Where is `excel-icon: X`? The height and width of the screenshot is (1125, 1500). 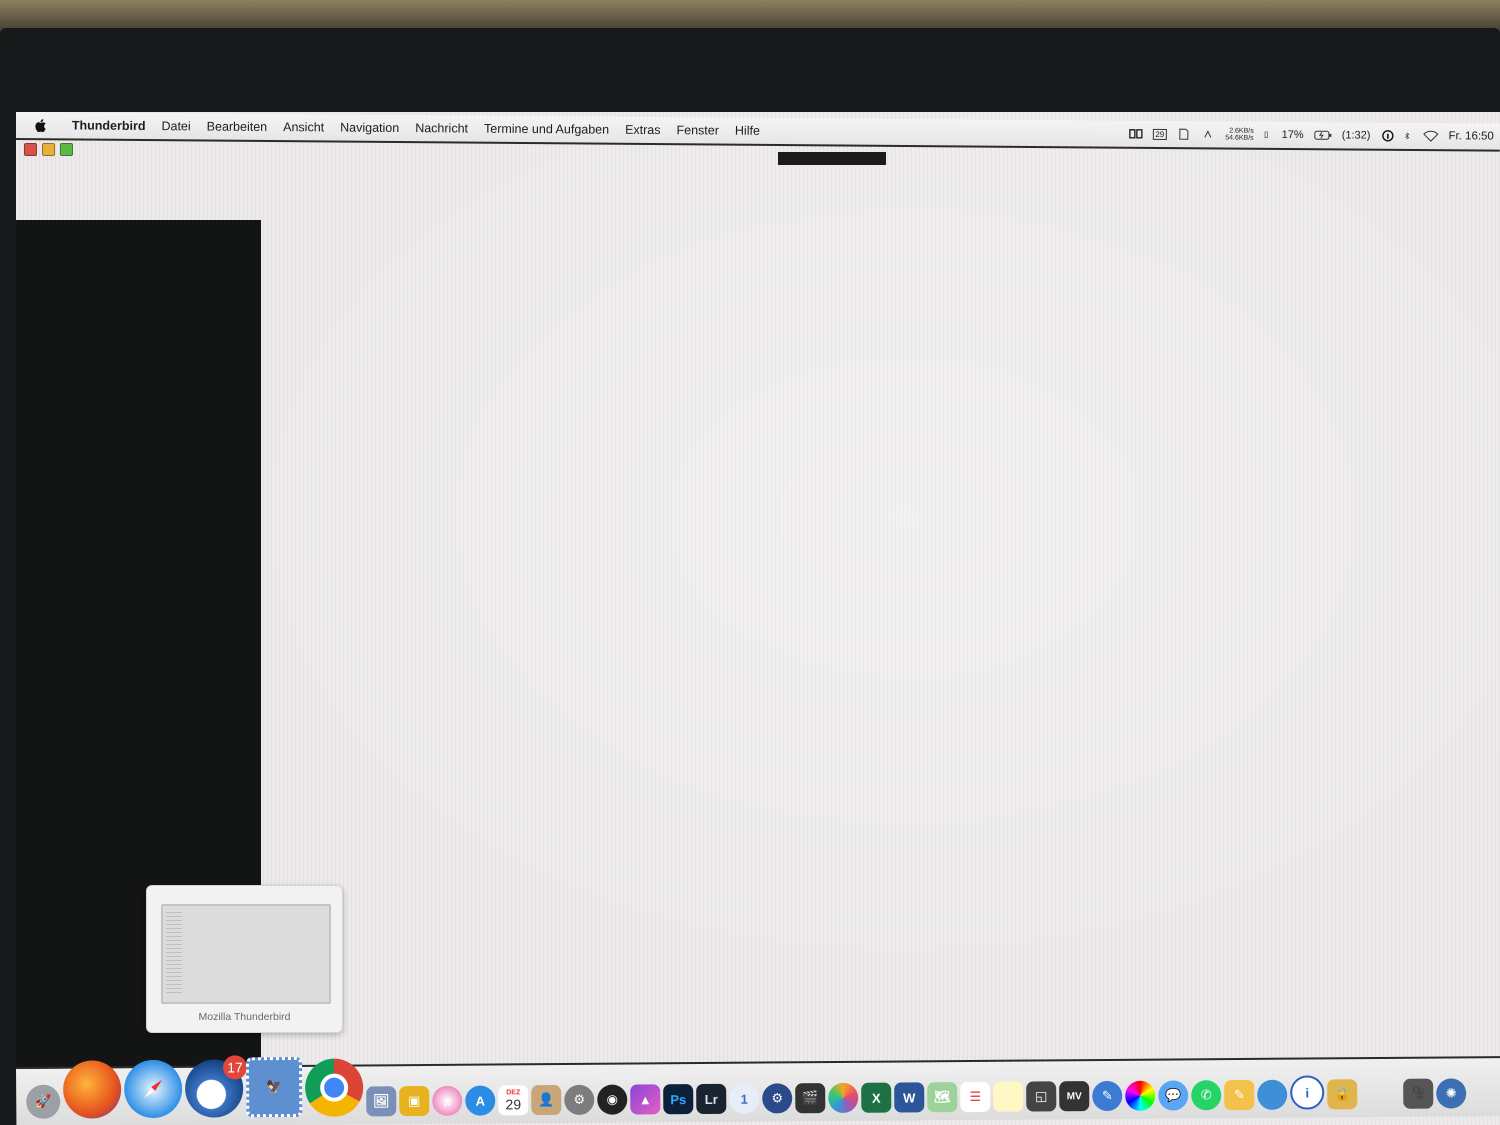 excel-icon: X is located at coordinates (876, 1097).